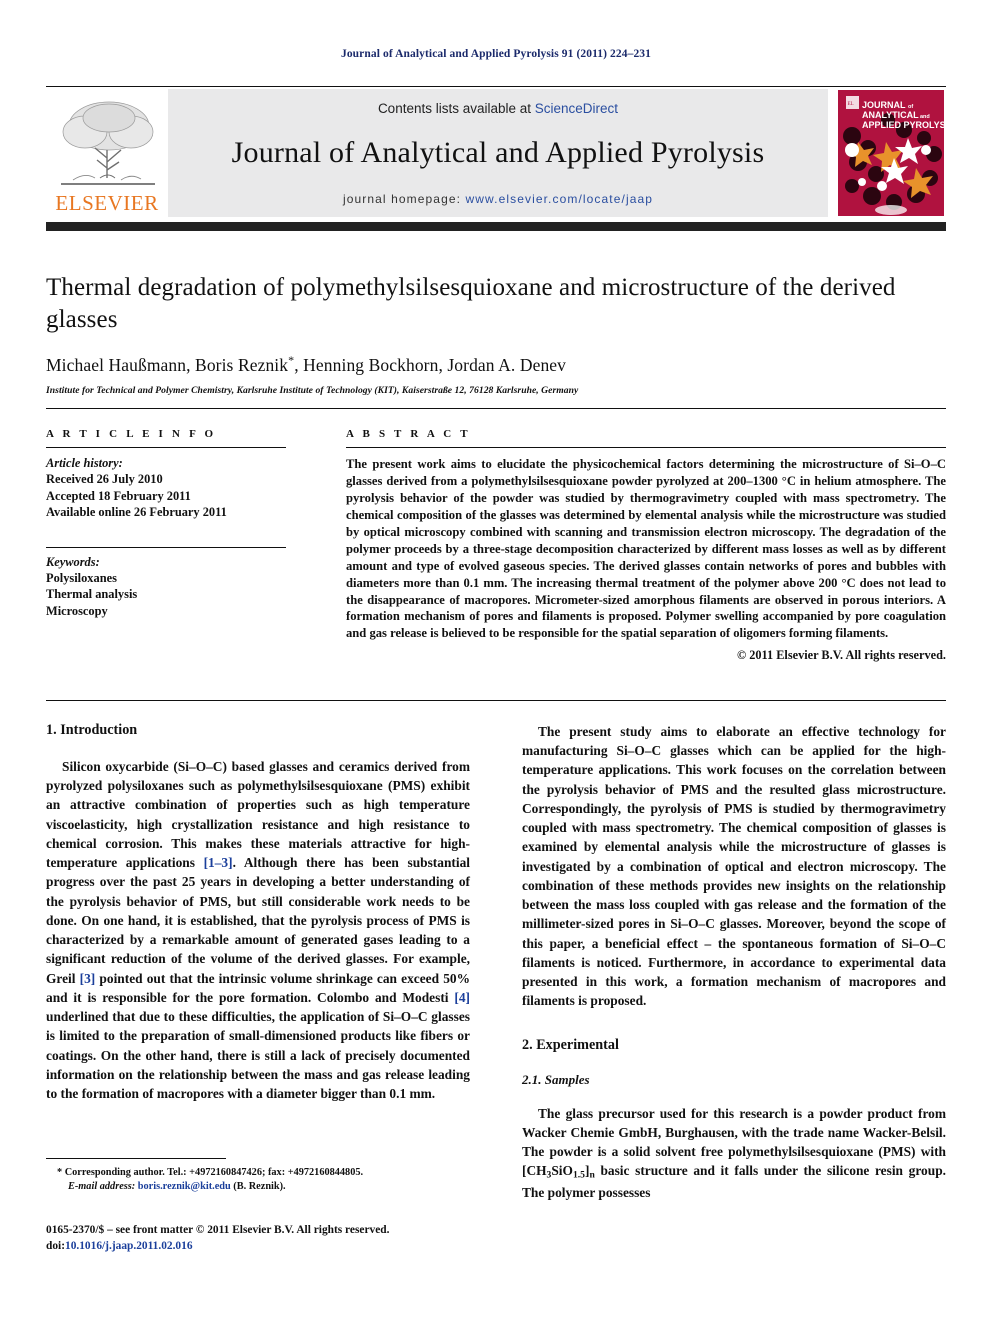  I want to click on keyword-item: Polysiloxanes, so click(81, 577).